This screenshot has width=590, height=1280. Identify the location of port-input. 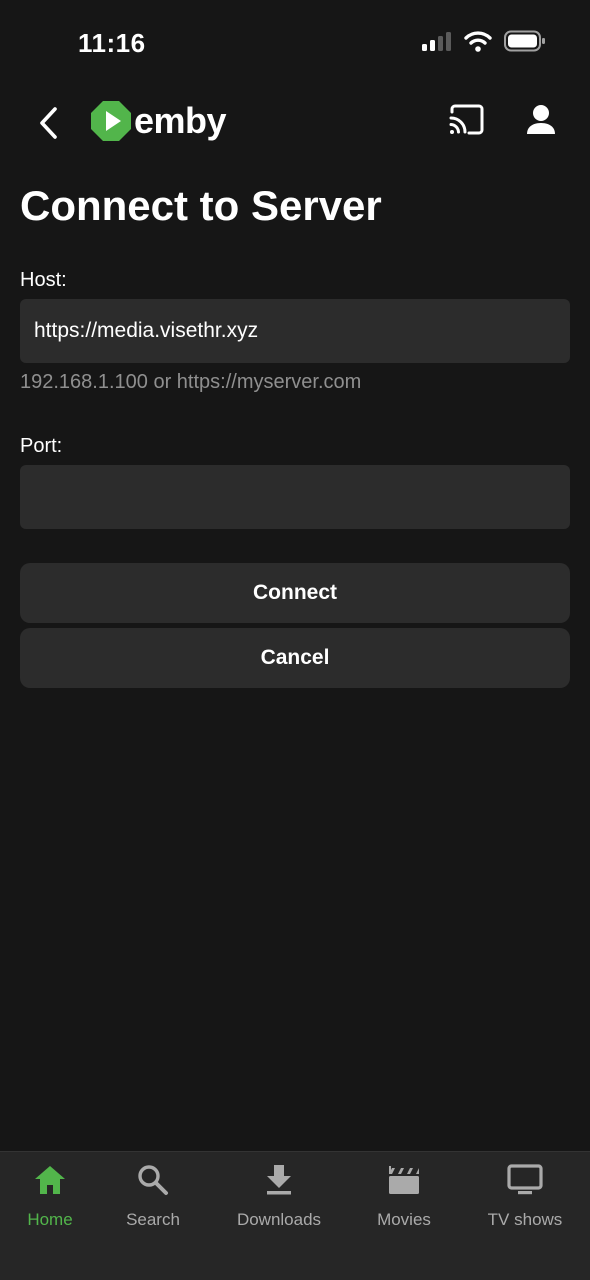
(295, 497).